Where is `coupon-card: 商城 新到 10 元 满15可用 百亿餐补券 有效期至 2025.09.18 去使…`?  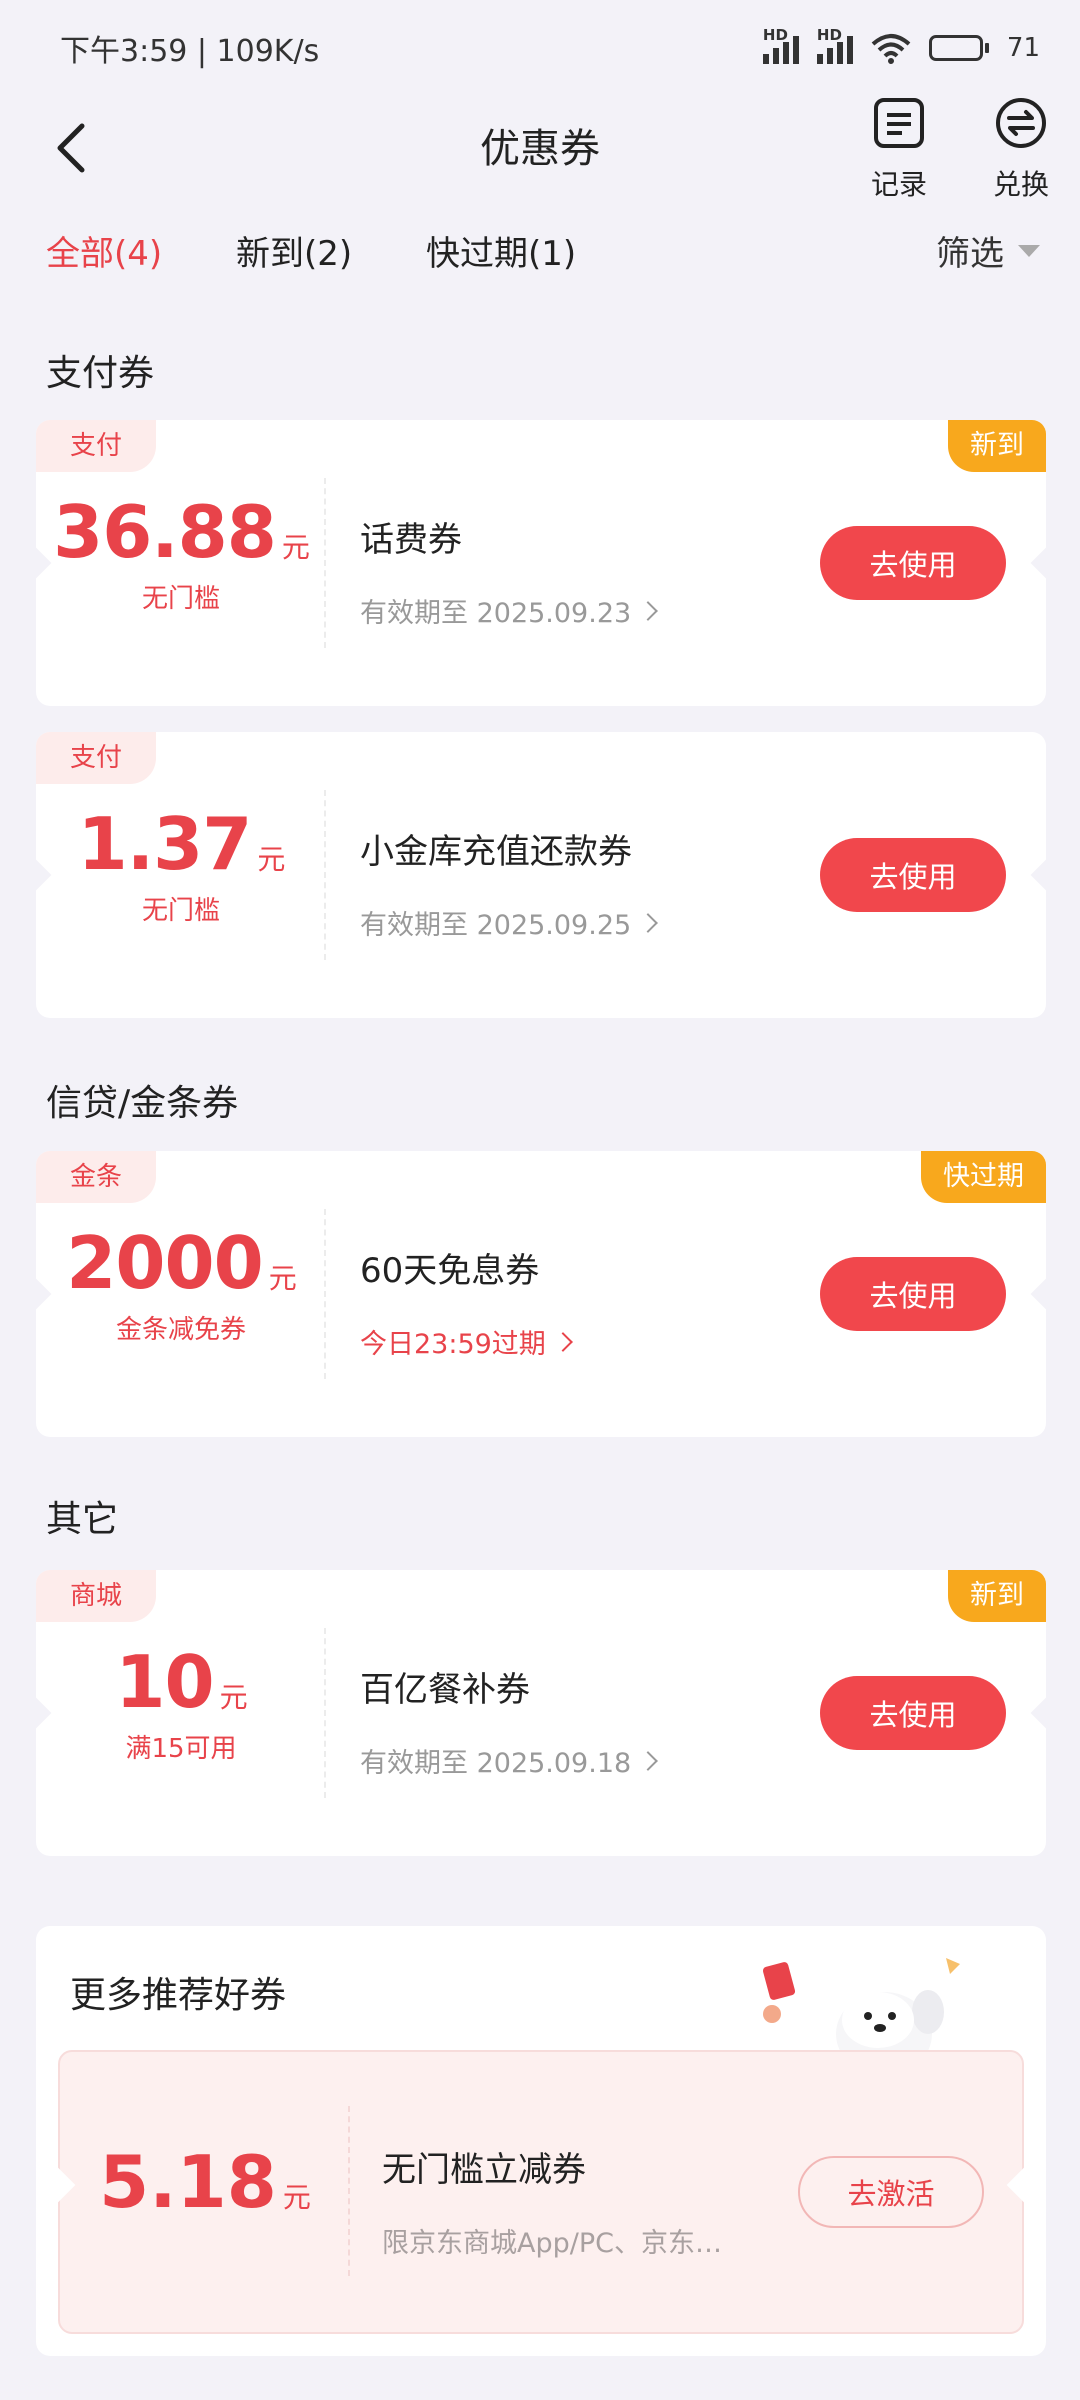
coupon-card: 商城 新到 10 元 满15可用 百亿餐补券 有效期至 2025.09.18 去使… is located at coordinates (541, 1713).